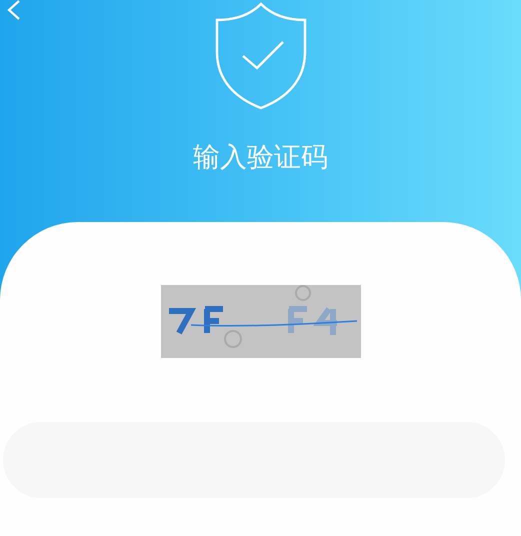 The height and width of the screenshot is (536, 521). What do you see at coordinates (260, 158) in the screenshot?
I see `page-title: 输入验证码` at bounding box center [260, 158].